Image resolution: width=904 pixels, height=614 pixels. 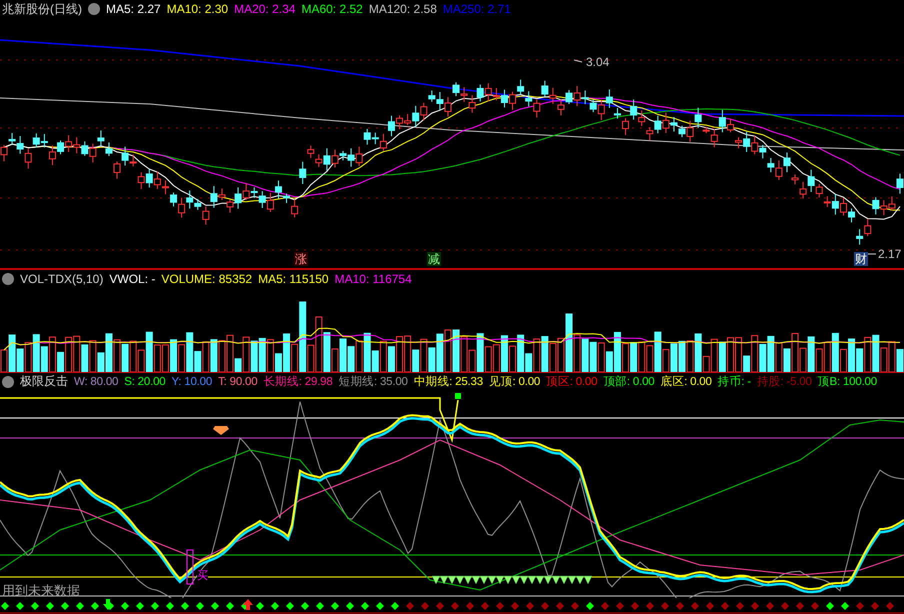 What do you see at coordinates (96, 382) in the screenshot?
I see `indicator-value: W: 80.00` at bounding box center [96, 382].